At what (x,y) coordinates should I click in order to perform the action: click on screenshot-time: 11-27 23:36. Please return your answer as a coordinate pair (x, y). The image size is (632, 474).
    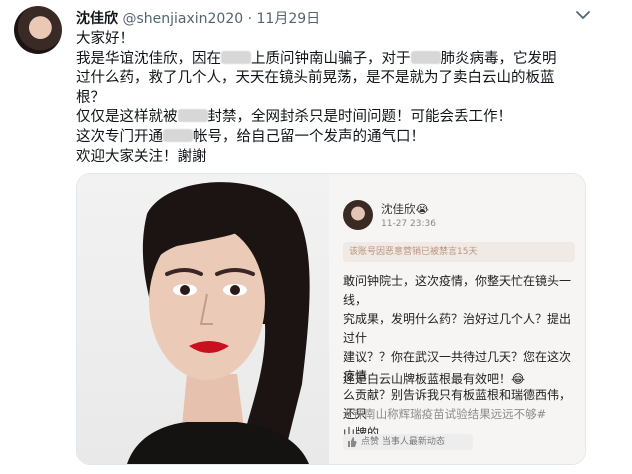
    Looking at the image, I should click on (408, 224).